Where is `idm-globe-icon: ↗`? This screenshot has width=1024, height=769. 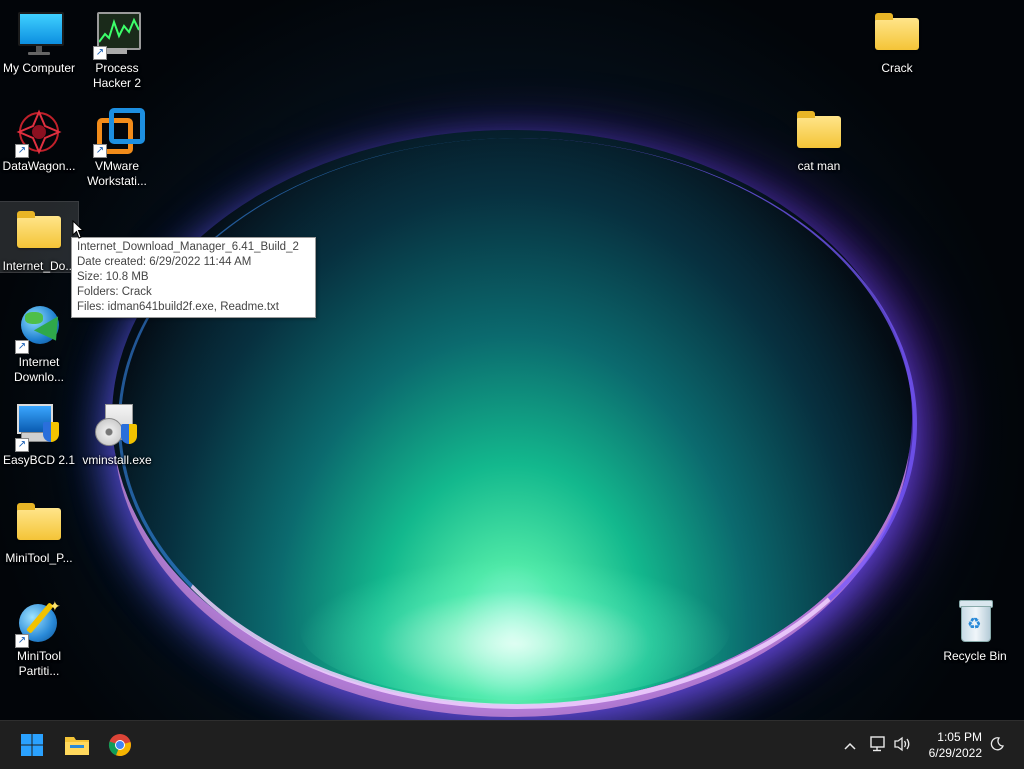
idm-globe-icon: ↗ is located at coordinates (42, 329).